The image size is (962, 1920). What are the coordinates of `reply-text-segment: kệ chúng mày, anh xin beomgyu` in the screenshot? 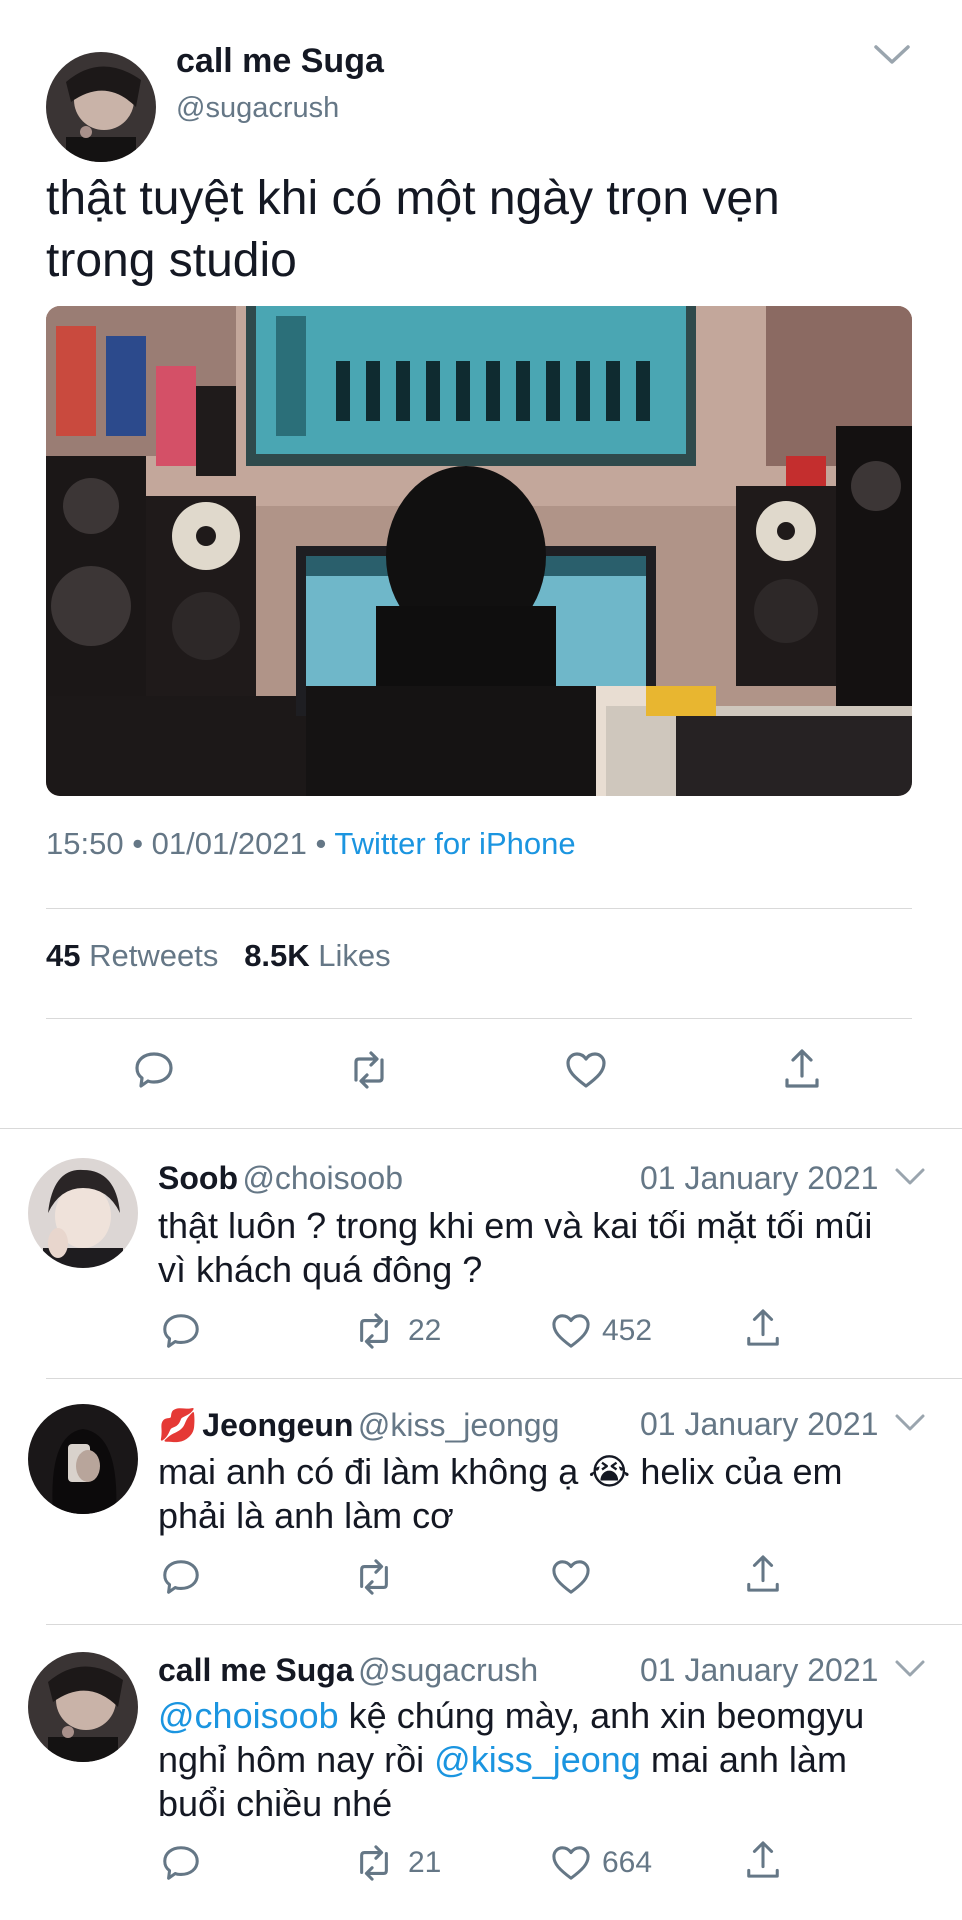 It's located at (606, 1715).